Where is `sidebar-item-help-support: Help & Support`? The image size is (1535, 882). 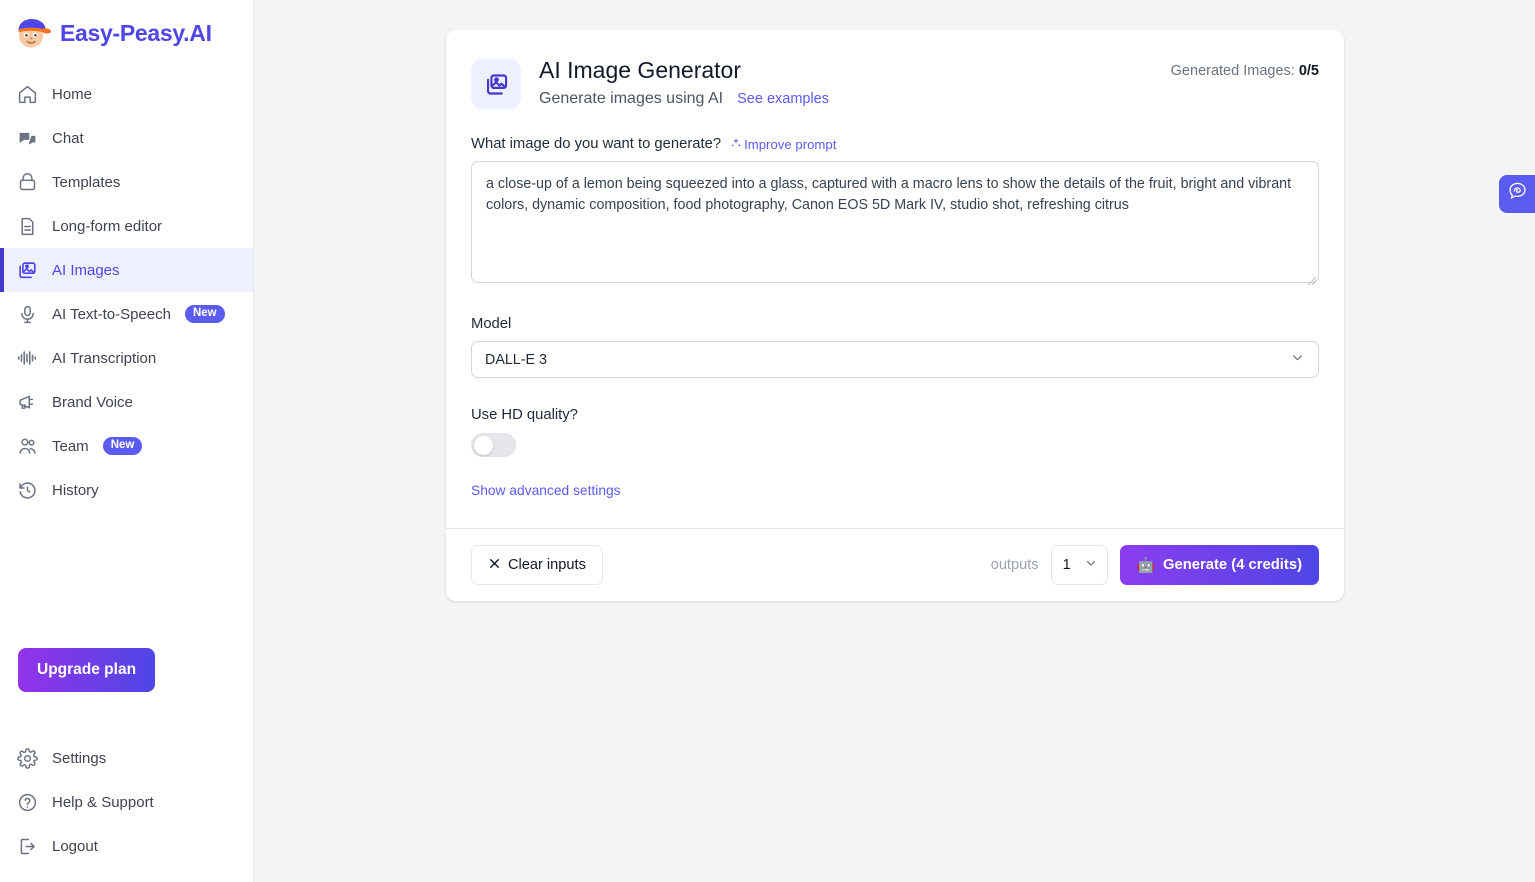 sidebar-item-help-support: Help & Support is located at coordinates (126, 802).